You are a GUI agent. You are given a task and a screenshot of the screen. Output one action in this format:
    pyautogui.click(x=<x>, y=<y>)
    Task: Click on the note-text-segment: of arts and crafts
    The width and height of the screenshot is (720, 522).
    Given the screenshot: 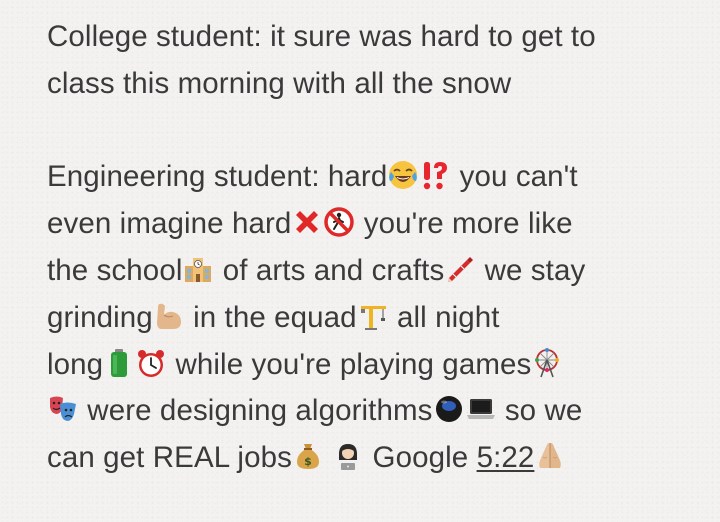 What is the action you would take?
    pyautogui.click(x=333, y=270)
    